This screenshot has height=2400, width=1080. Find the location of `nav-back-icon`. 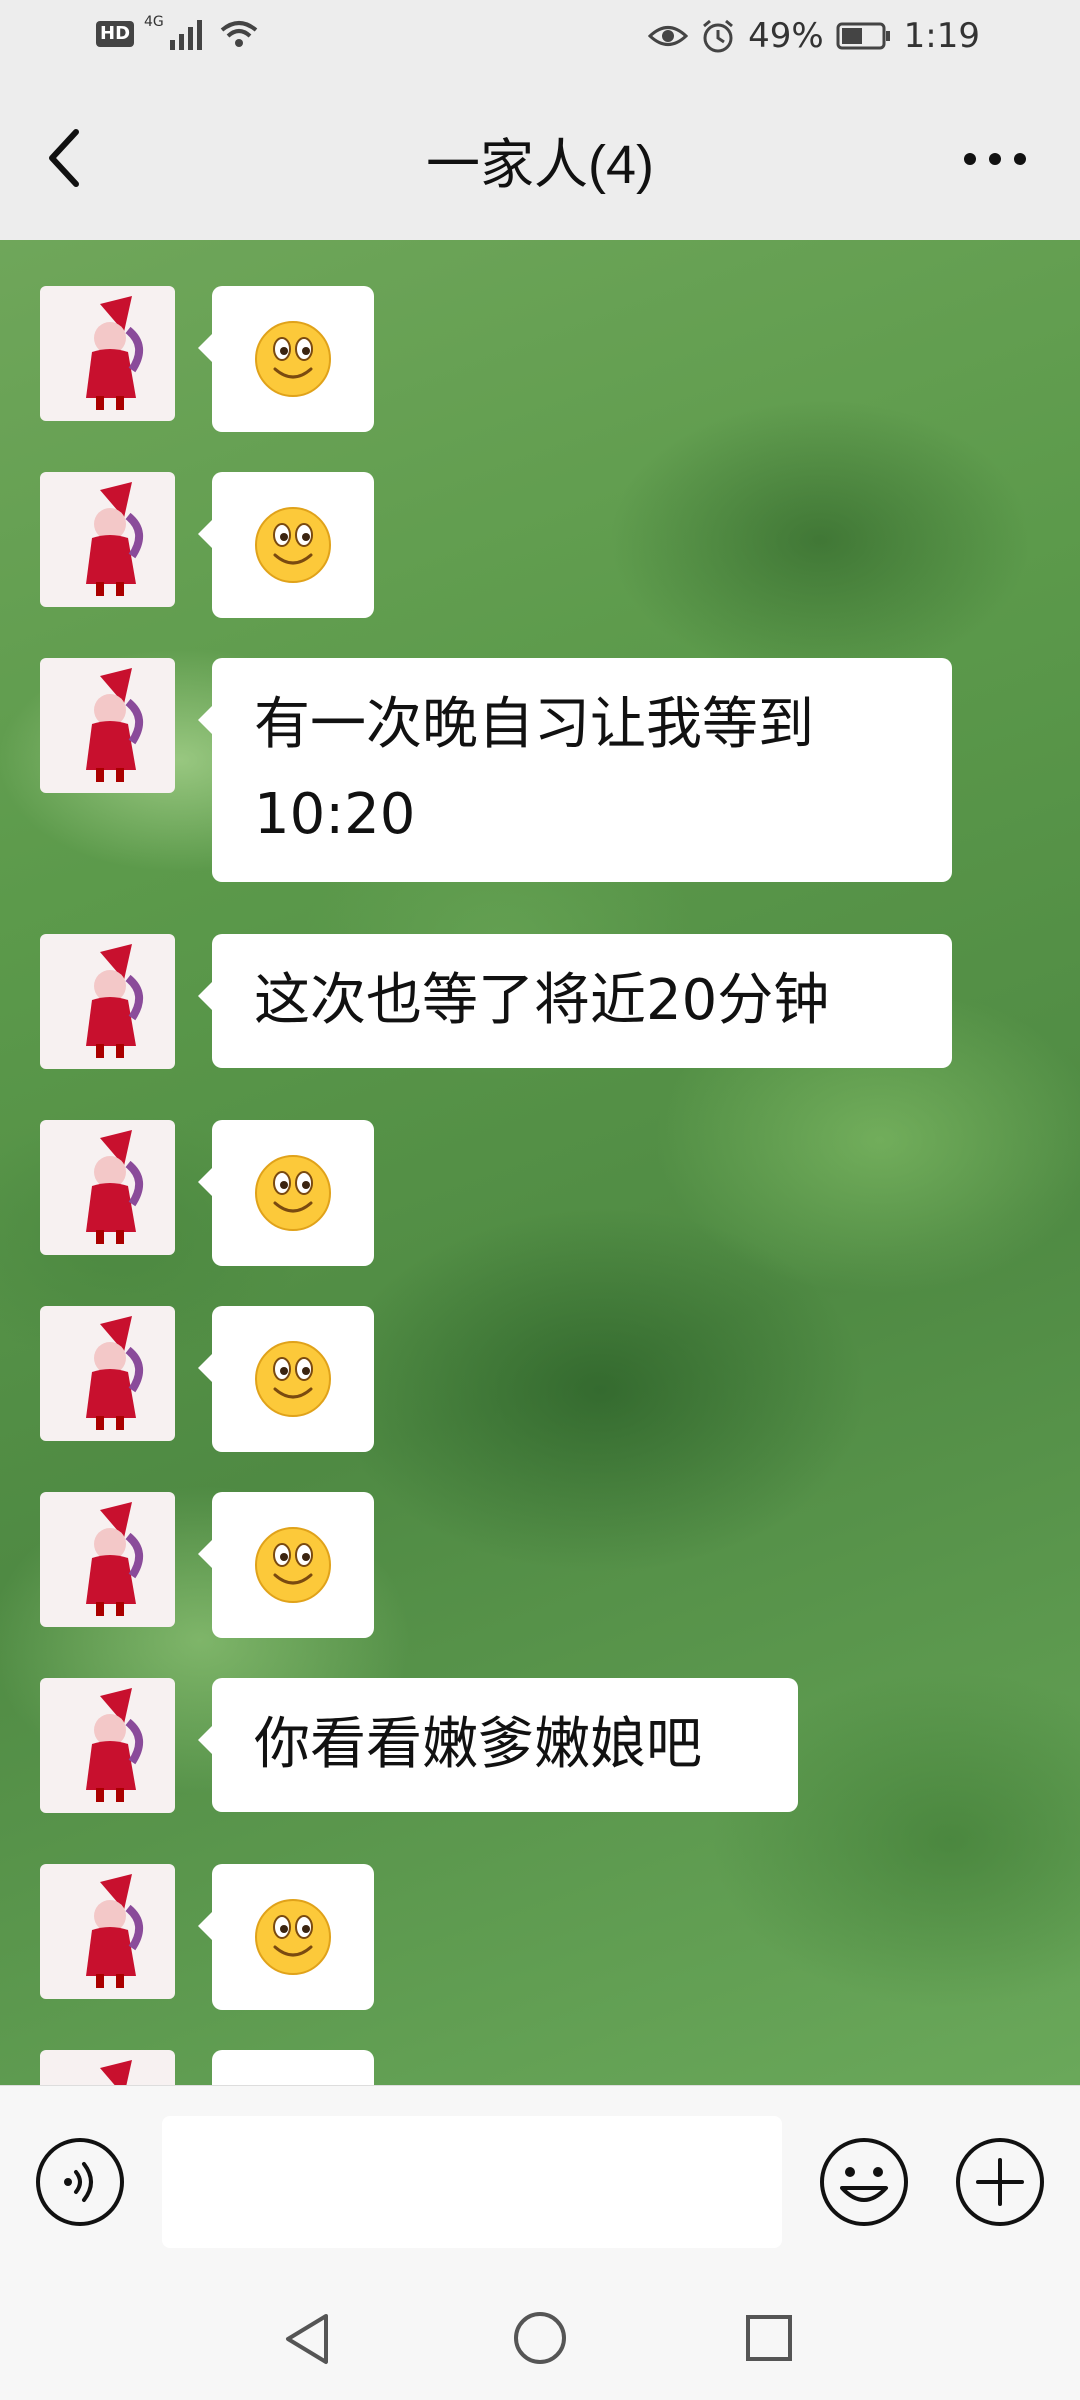

nav-back-icon is located at coordinates (307, 2339).